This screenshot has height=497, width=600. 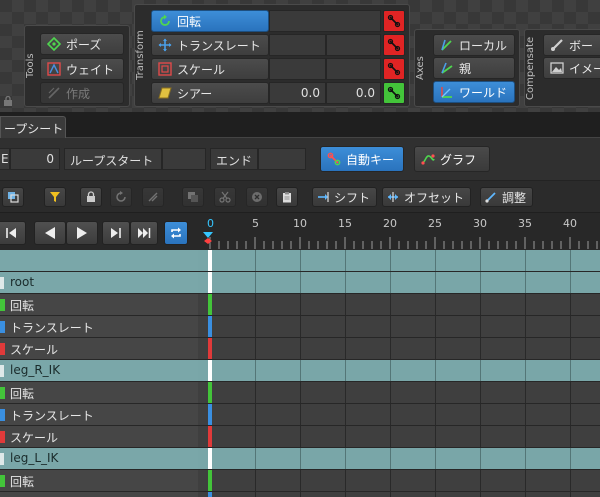 I want to click on auto-key-button: 自動キー, so click(x=362, y=159).